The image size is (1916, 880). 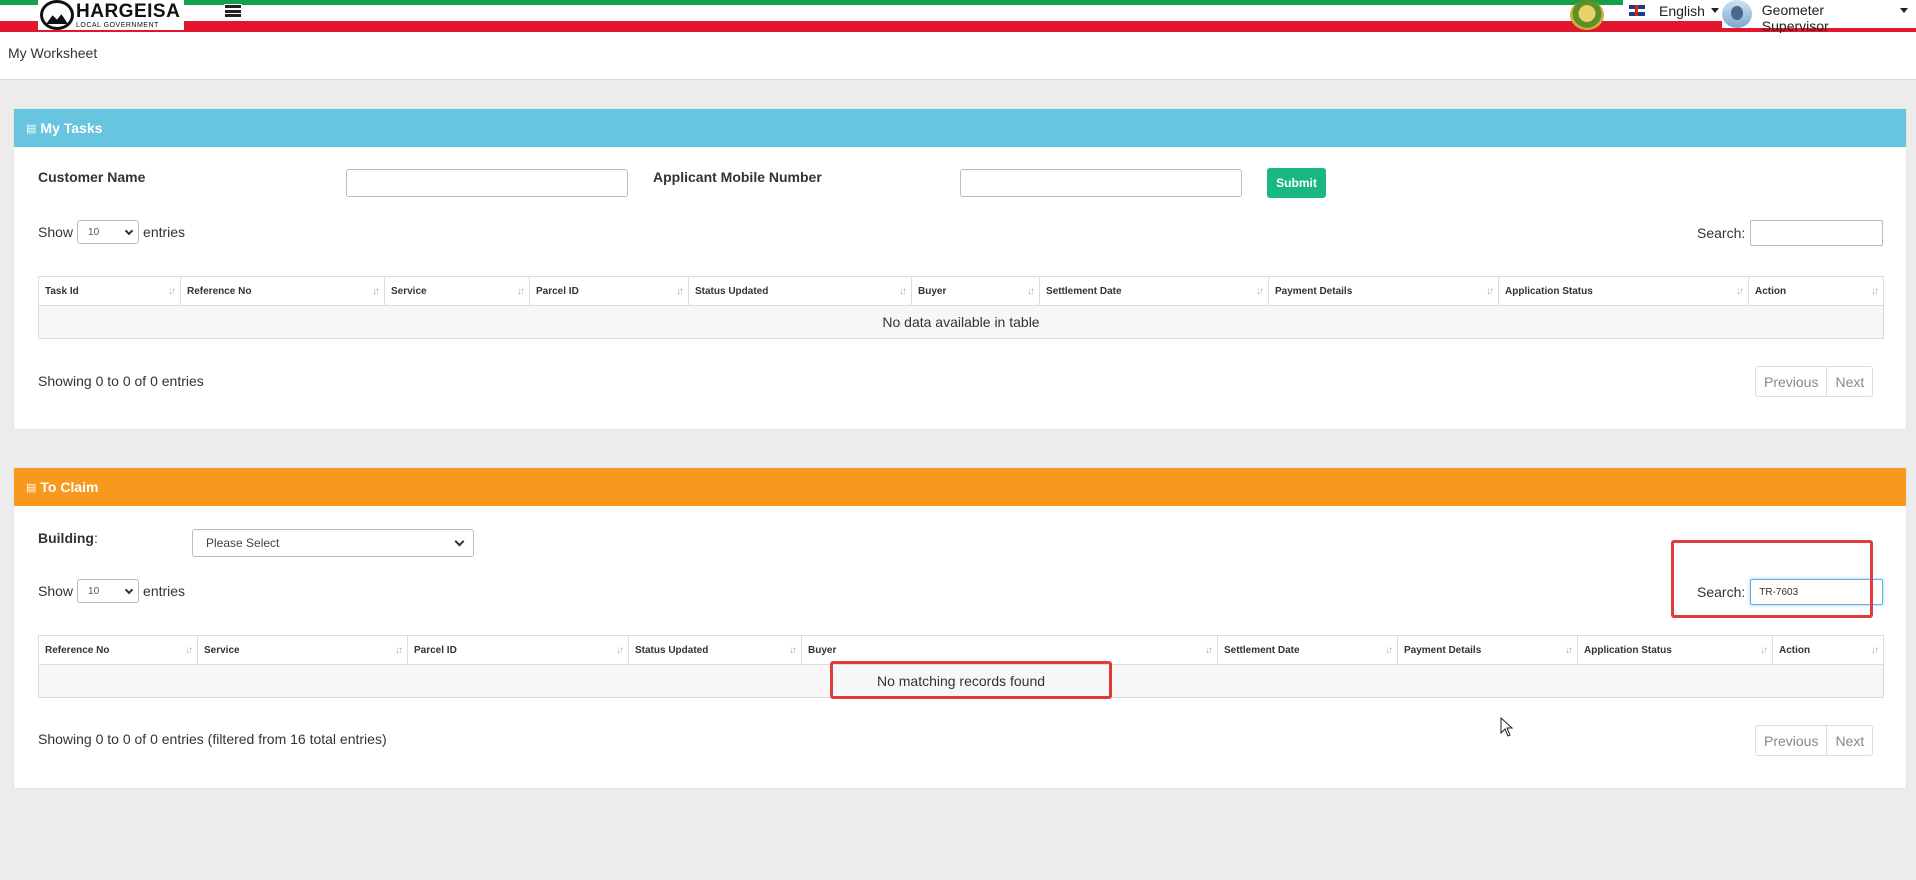 I want to click on column-header-buyer: Buyer ↓↑, so click(x=975, y=291).